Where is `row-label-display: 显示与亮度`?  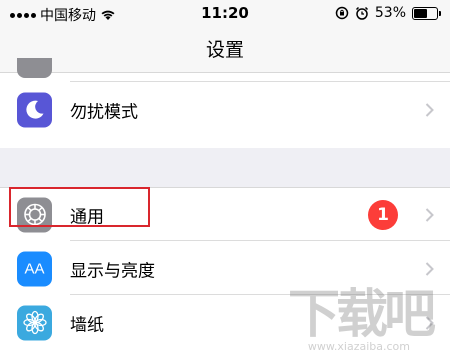 row-label-display: 显示与亮度 is located at coordinates (112, 271).